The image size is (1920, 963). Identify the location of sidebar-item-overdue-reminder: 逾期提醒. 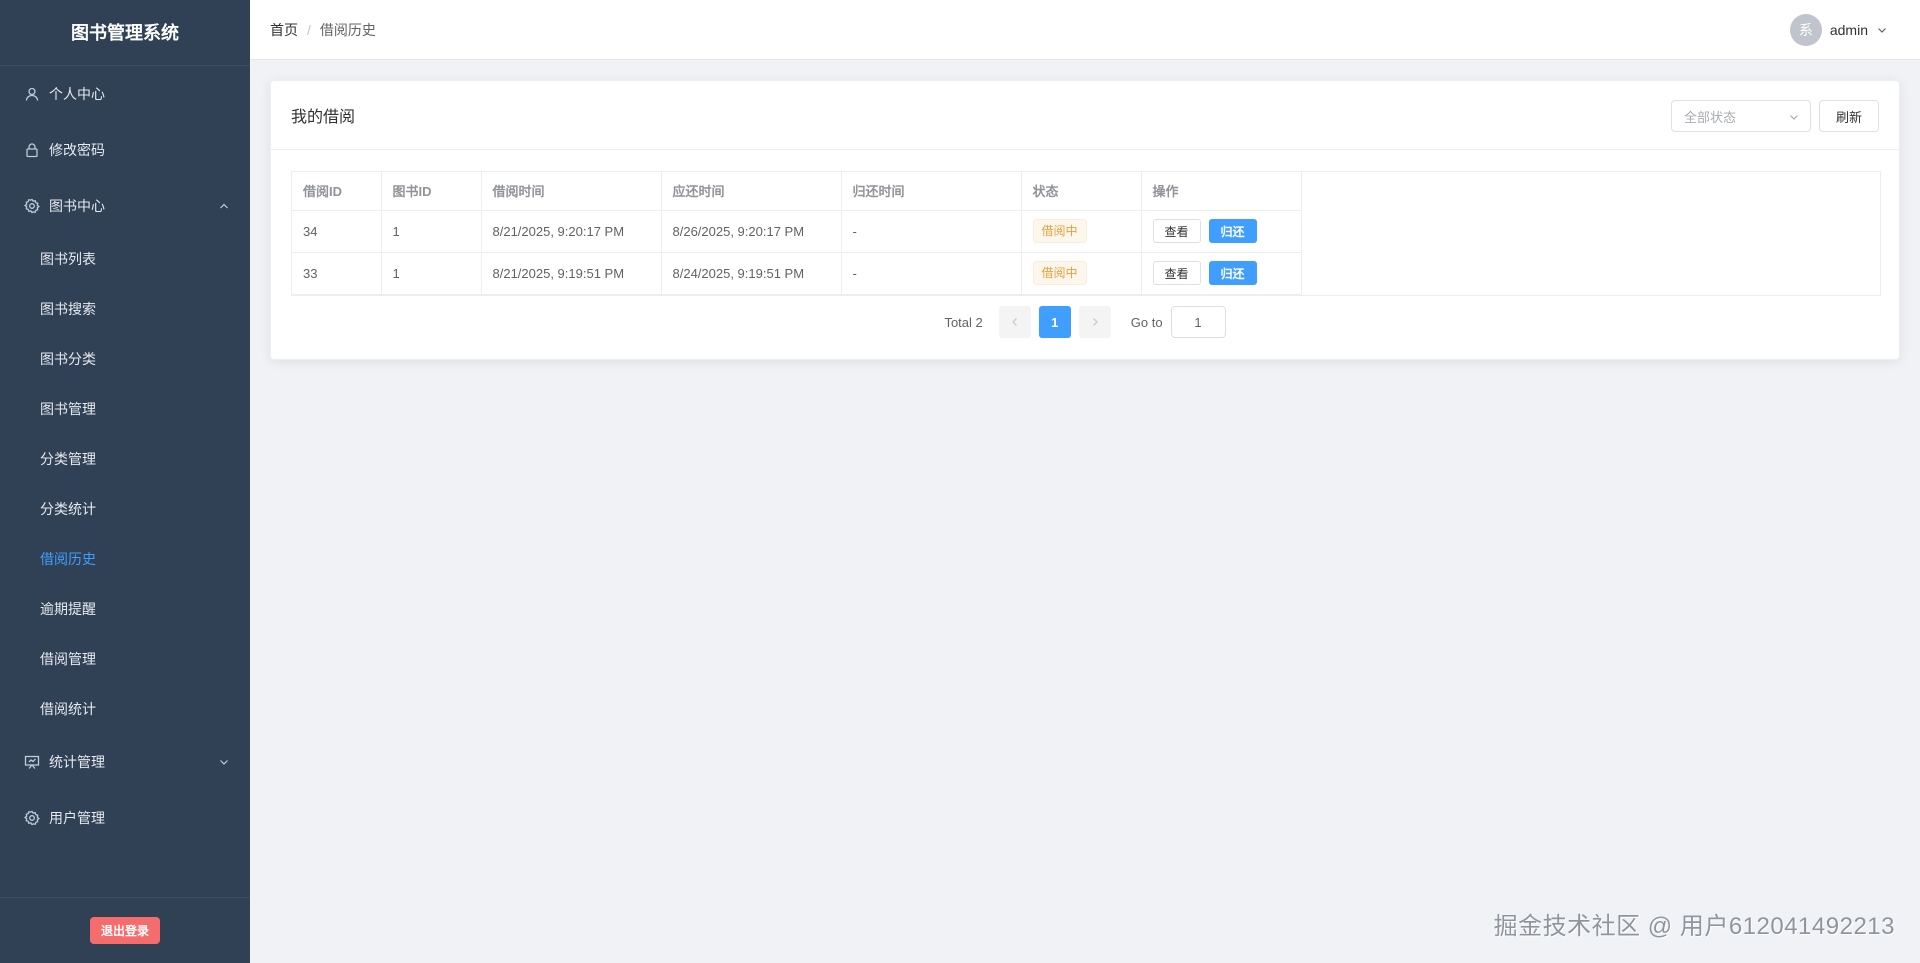
(125, 609).